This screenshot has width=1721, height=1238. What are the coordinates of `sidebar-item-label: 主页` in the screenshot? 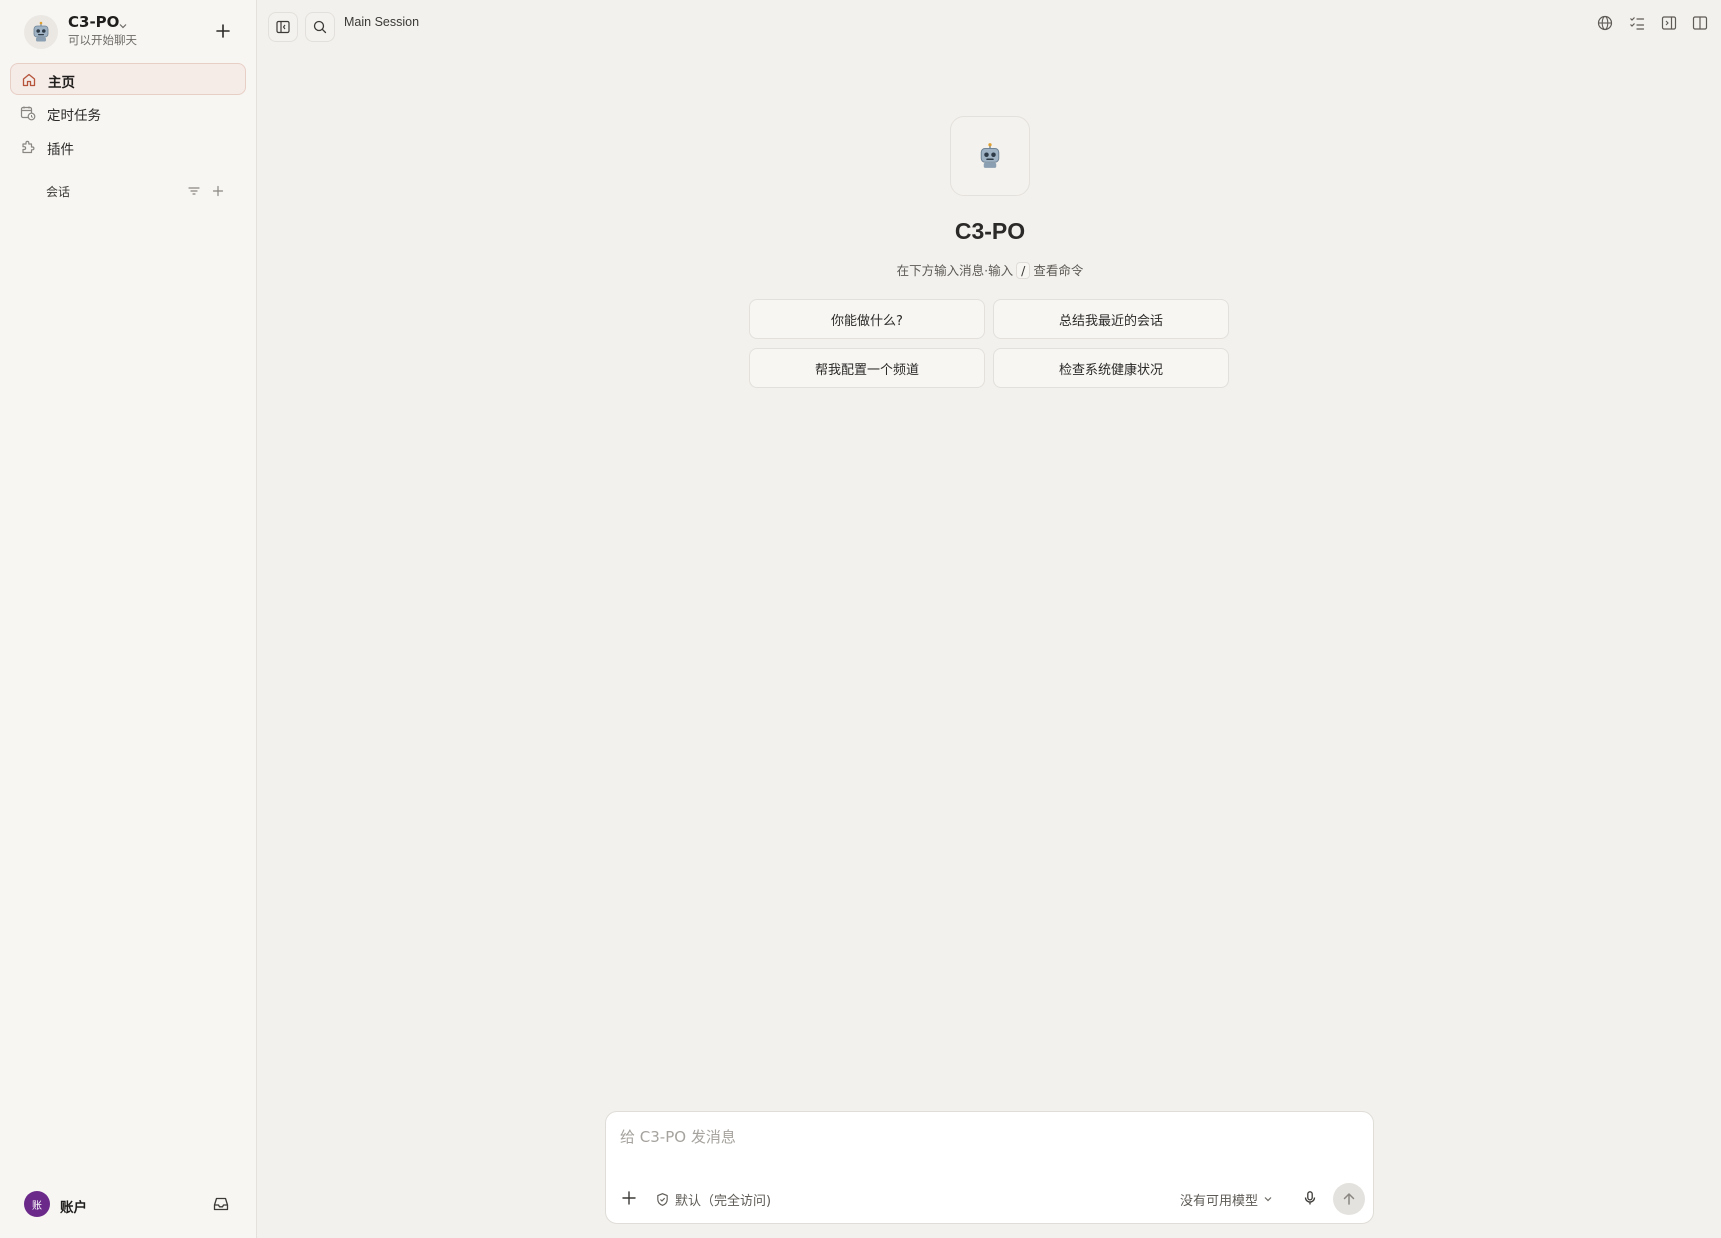 It's located at (61, 83).